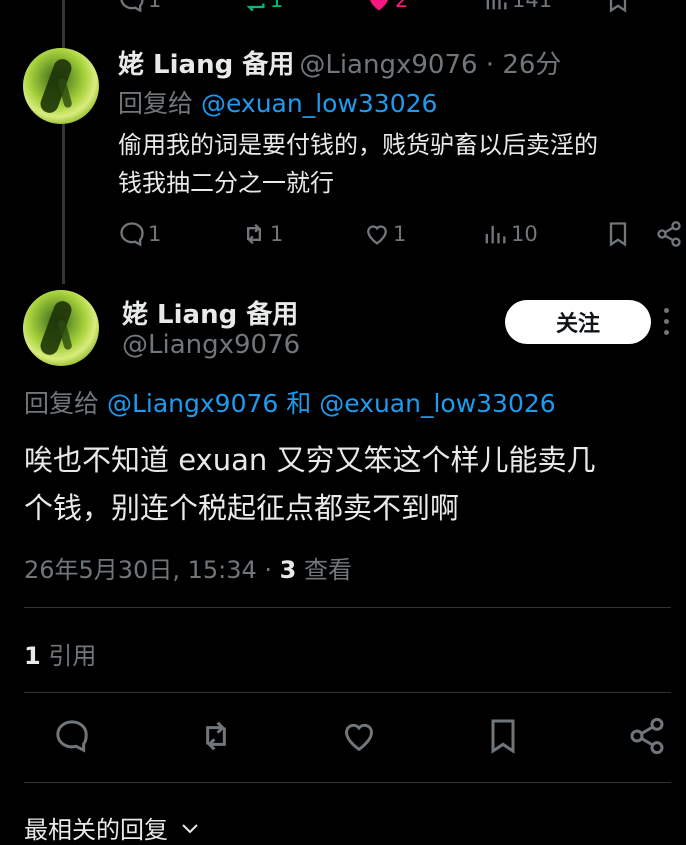 The width and height of the screenshot is (686, 845). What do you see at coordinates (509, 234) in the screenshot?
I see `views-button: 10` at bounding box center [509, 234].